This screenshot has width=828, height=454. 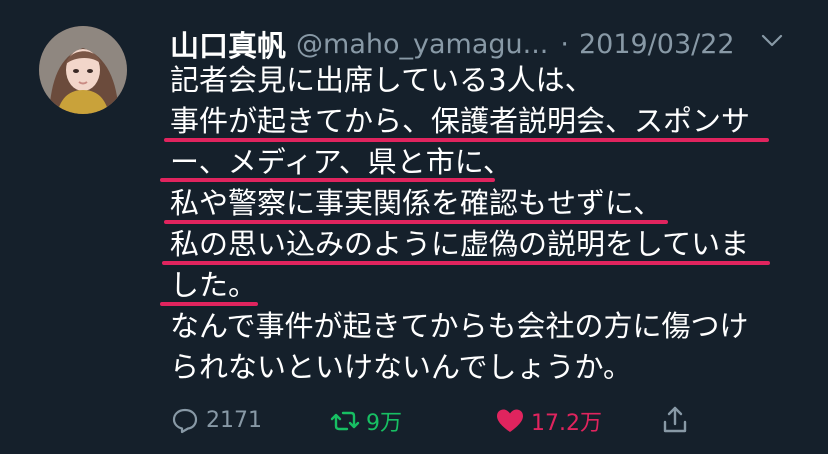 What do you see at coordinates (450, 425) in the screenshot?
I see `action-bar: 2171 9万 17.2万` at bounding box center [450, 425].